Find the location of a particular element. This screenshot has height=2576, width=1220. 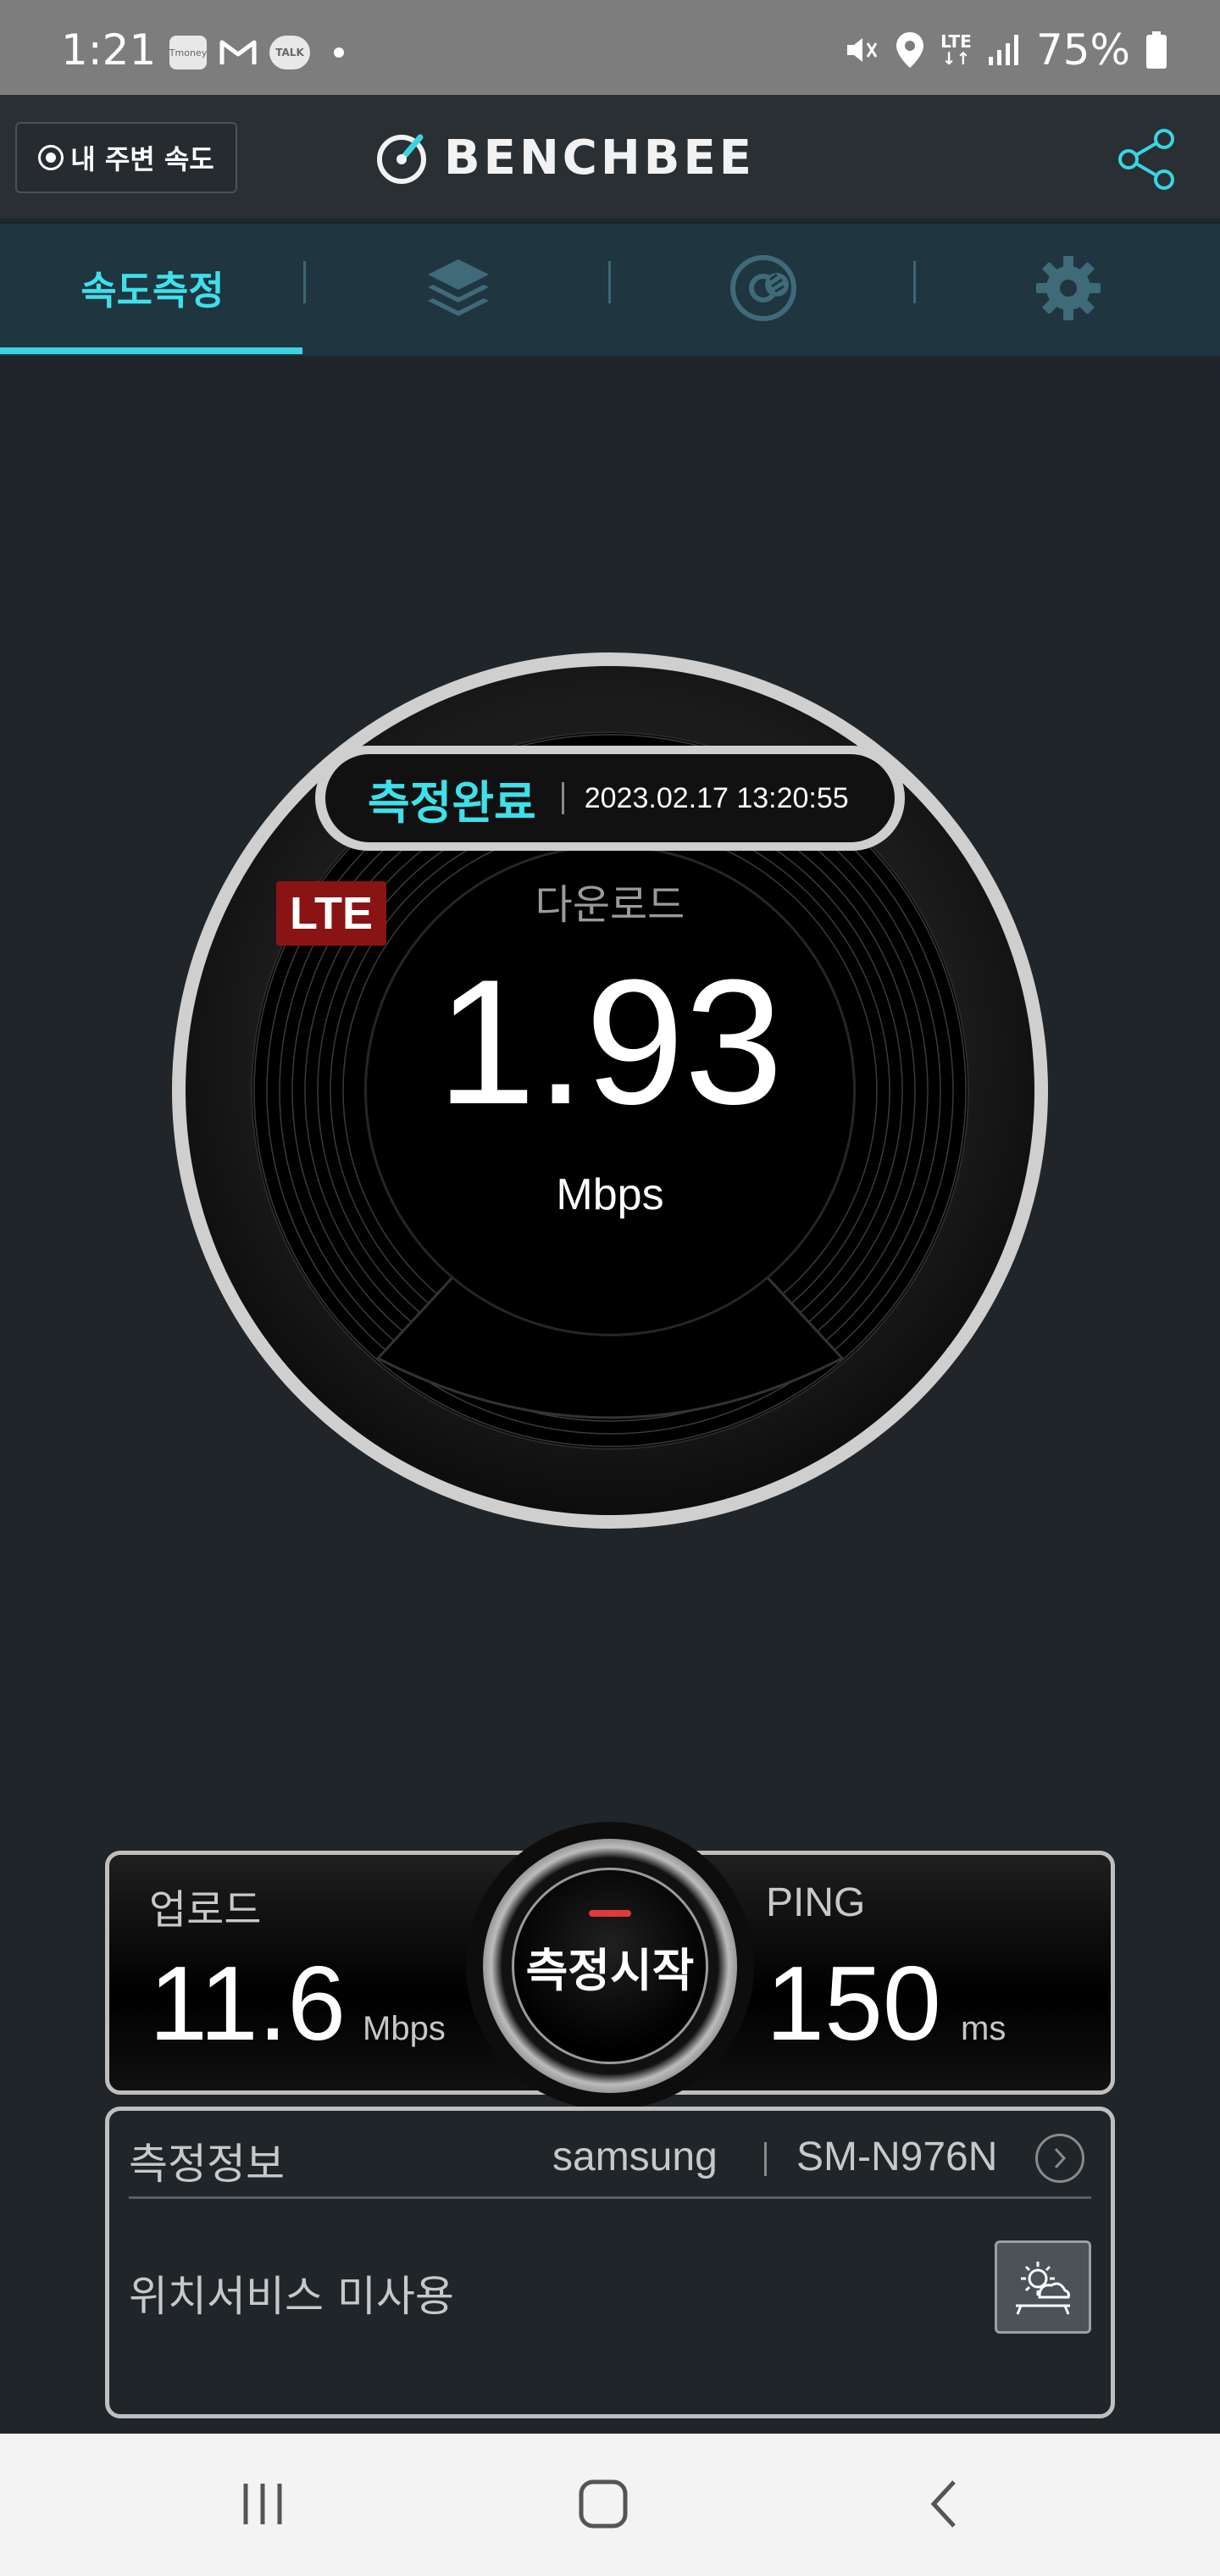

network-type-badge: LTE is located at coordinates (331, 913).